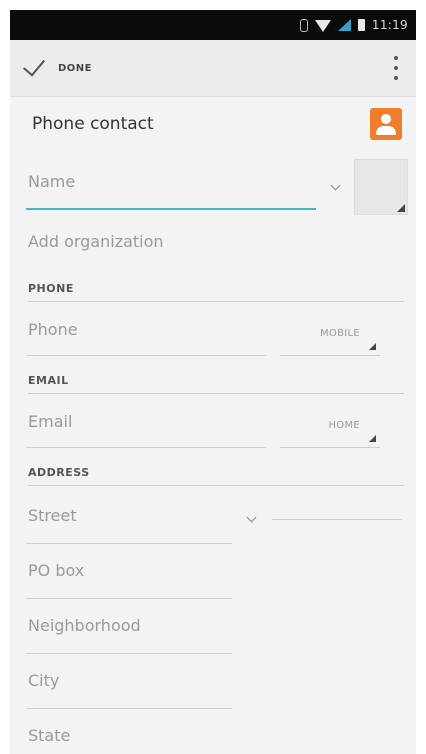 This screenshot has width=426, height=754. I want to click on email-type-dropdown-icon, so click(372, 438).